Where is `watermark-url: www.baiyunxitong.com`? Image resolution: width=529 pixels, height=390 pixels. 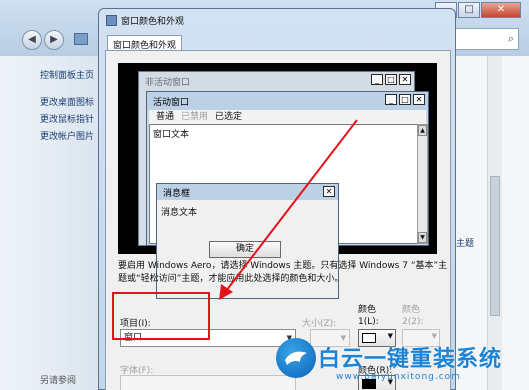
watermark-url: www.baiyunxitong.com is located at coordinates (398, 377).